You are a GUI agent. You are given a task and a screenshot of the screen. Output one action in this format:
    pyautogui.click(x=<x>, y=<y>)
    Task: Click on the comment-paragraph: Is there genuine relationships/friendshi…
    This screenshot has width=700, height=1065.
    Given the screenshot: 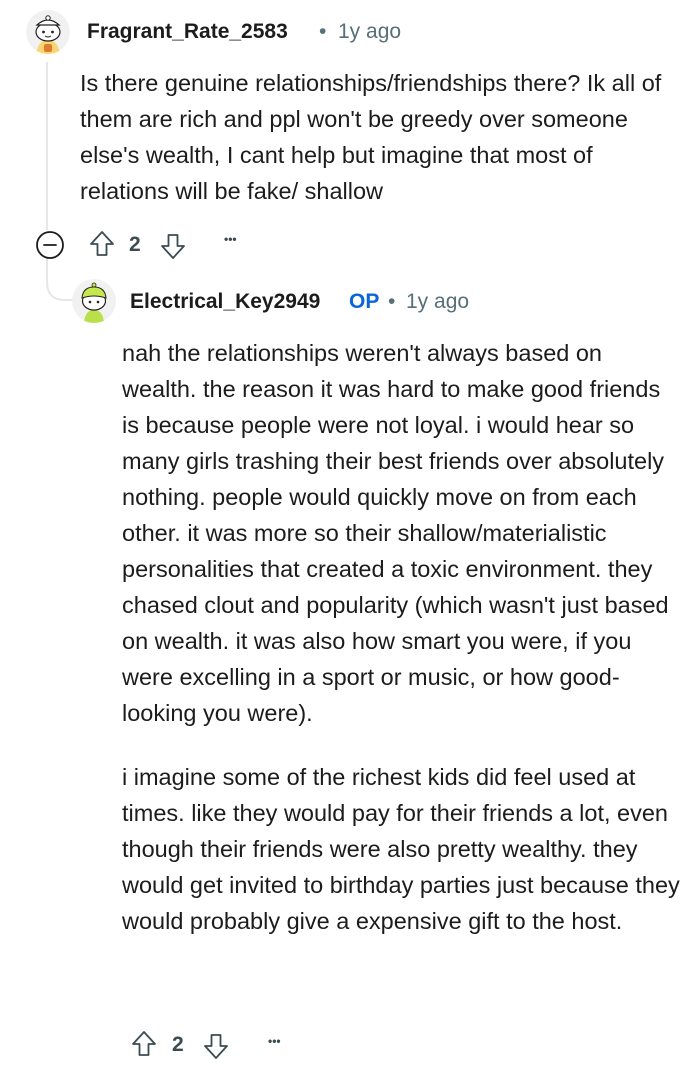 What is the action you would take?
    pyautogui.click(x=371, y=137)
    